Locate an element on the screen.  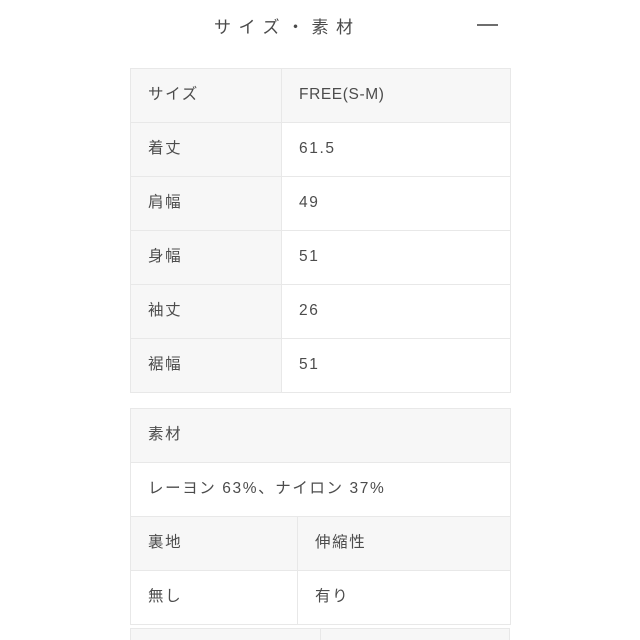
row-label is located at coordinates (225, 634).